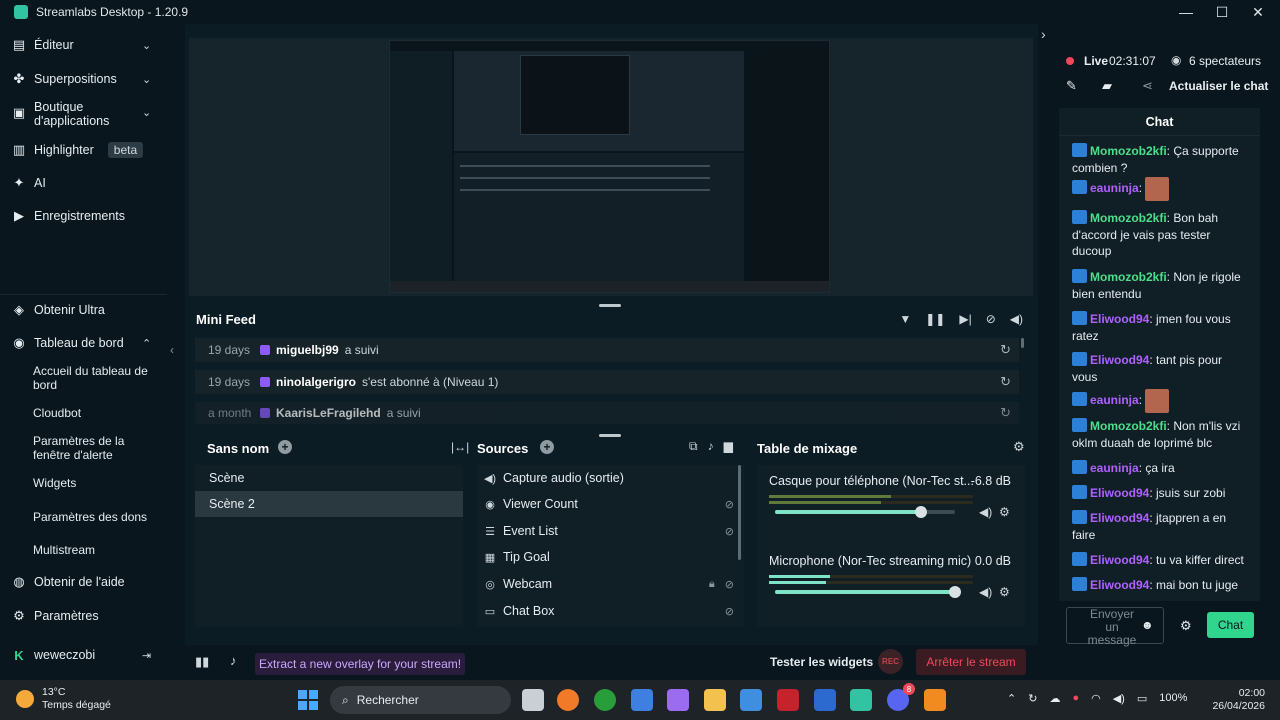  What do you see at coordinates (1096, 698) in the screenshot?
I see `wifi-icon: ◠` at bounding box center [1096, 698].